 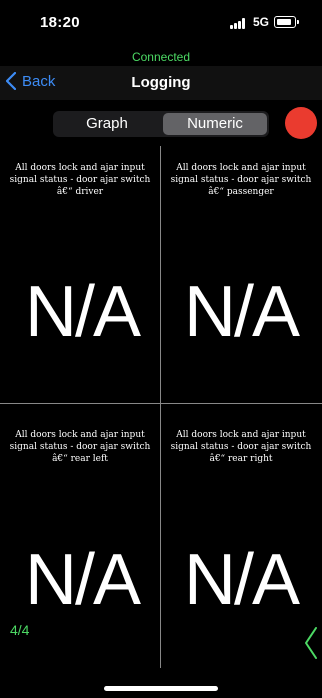 I want to click on status-bar: 18:20 5G, so click(x=161, y=24).